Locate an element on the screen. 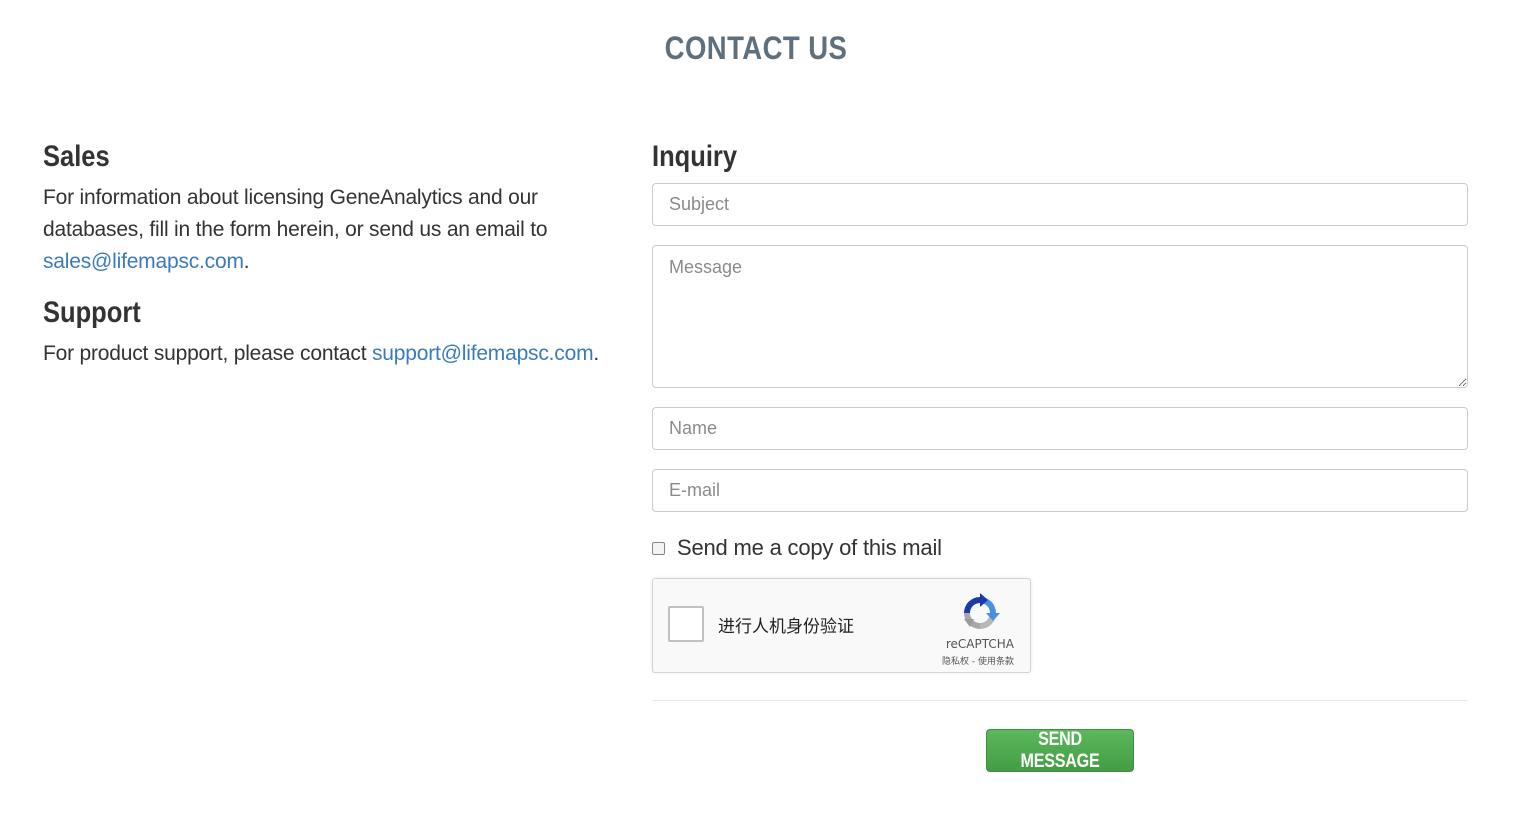 This screenshot has height=823, width=1535. page-title: CONTACT US is located at coordinates (756, 48).